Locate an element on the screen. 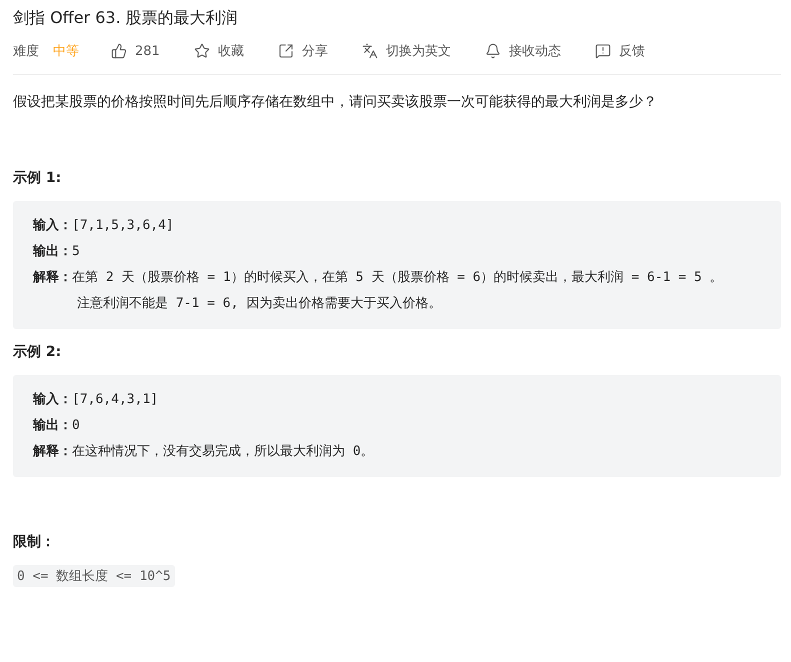  feedback-icon is located at coordinates (602, 51).